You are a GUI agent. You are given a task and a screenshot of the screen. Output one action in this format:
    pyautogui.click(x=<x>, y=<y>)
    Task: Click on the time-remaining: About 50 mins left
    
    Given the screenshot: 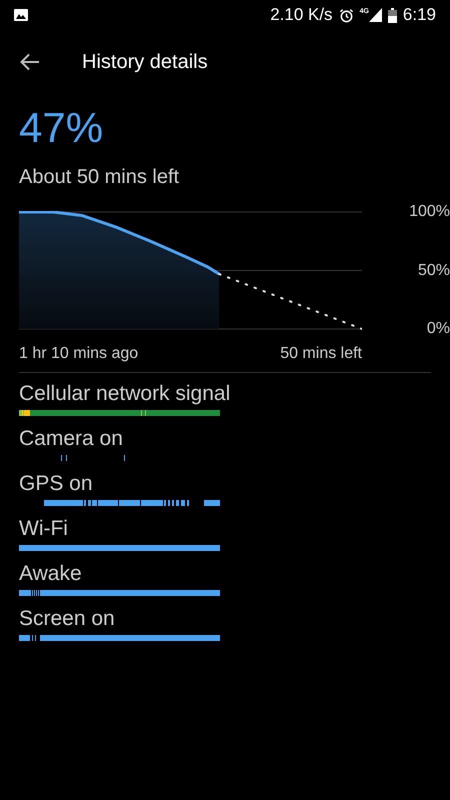 What is the action you would take?
    pyautogui.click(x=99, y=177)
    